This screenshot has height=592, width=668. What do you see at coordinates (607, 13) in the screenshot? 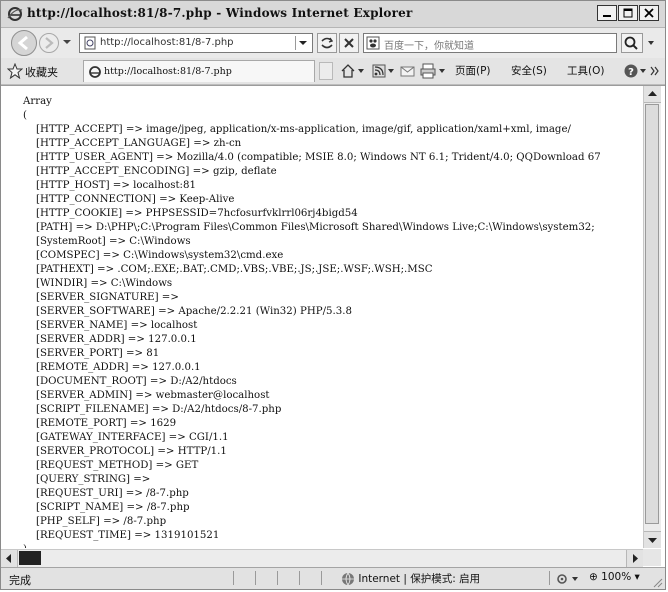
I see `minimize-button` at bounding box center [607, 13].